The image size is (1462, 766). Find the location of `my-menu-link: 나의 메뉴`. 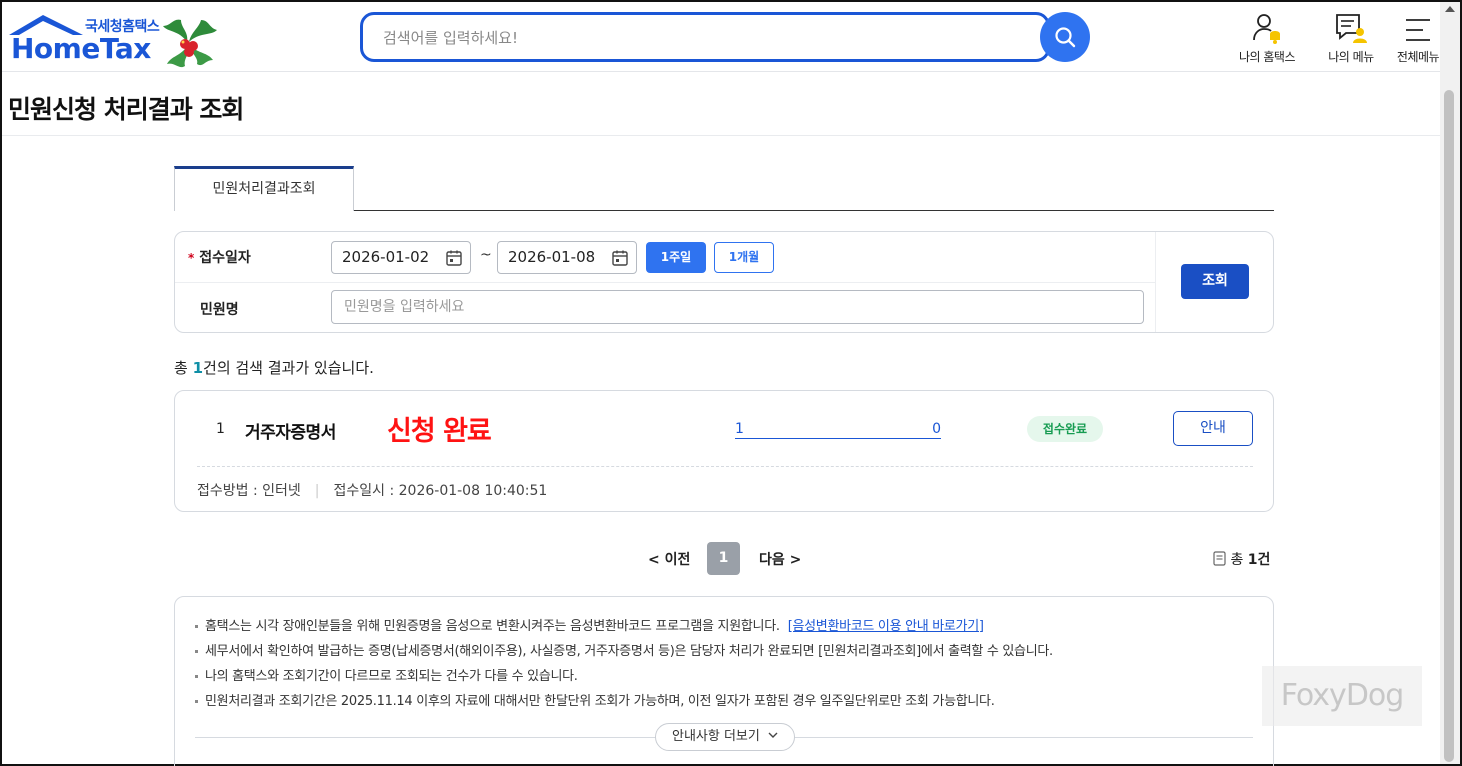

my-menu-link: 나의 메뉴 is located at coordinates (1351, 39).